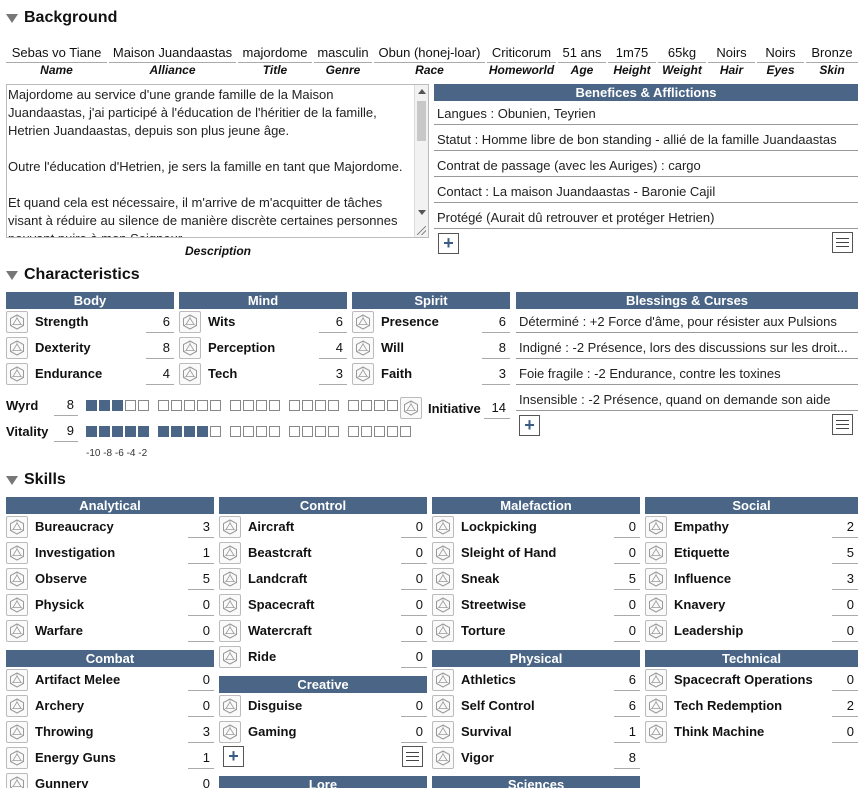 The image size is (864, 788). Describe the element at coordinates (333, 348) in the screenshot. I see `stat-value: 4` at that location.